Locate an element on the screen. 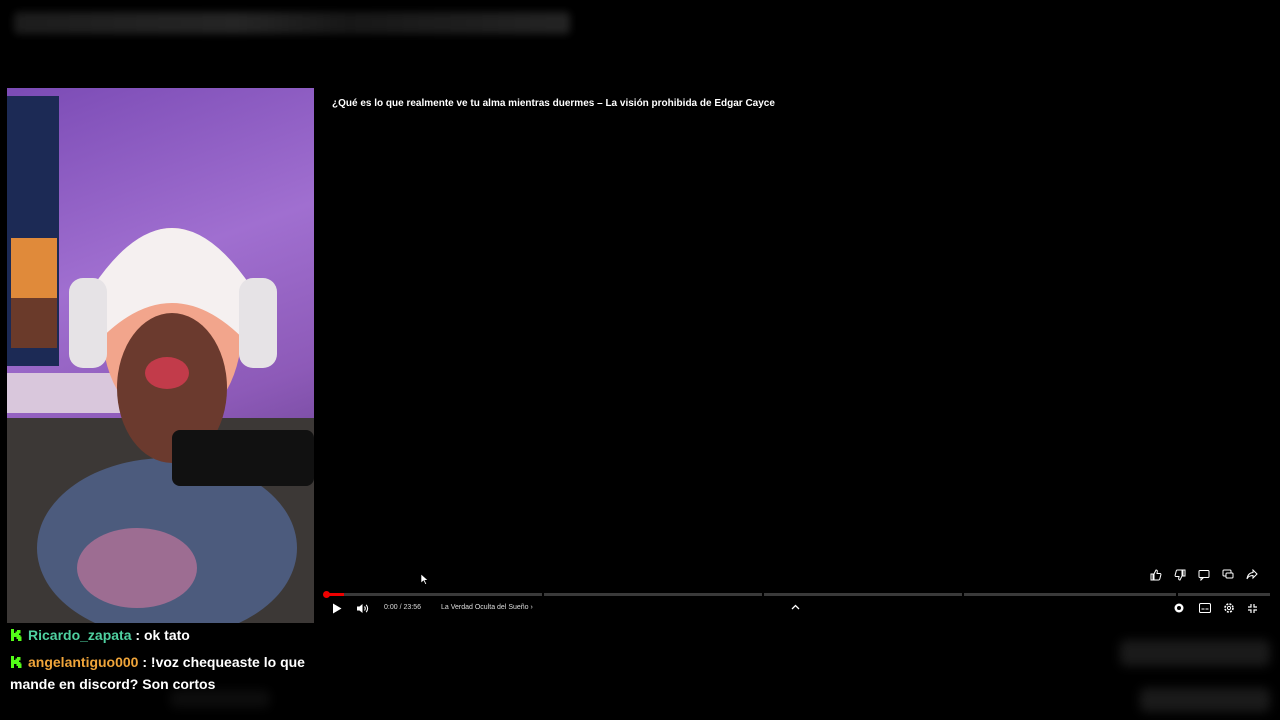 This screenshot has height=720, width=1280. volume-icon is located at coordinates (362, 608).